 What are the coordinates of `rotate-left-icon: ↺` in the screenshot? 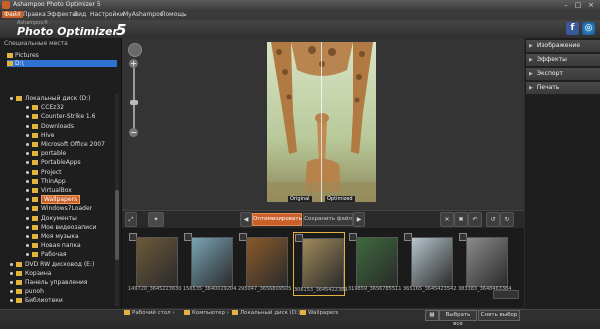 It's located at (493, 219).